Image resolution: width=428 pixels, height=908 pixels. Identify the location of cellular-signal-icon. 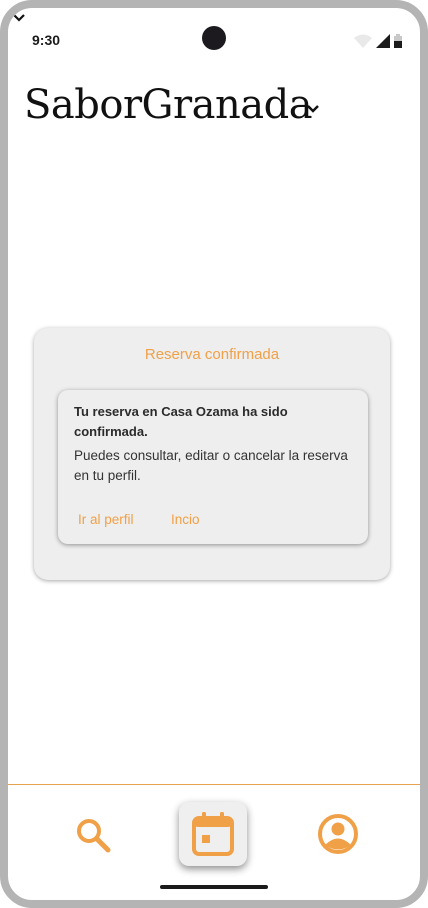
(383, 41).